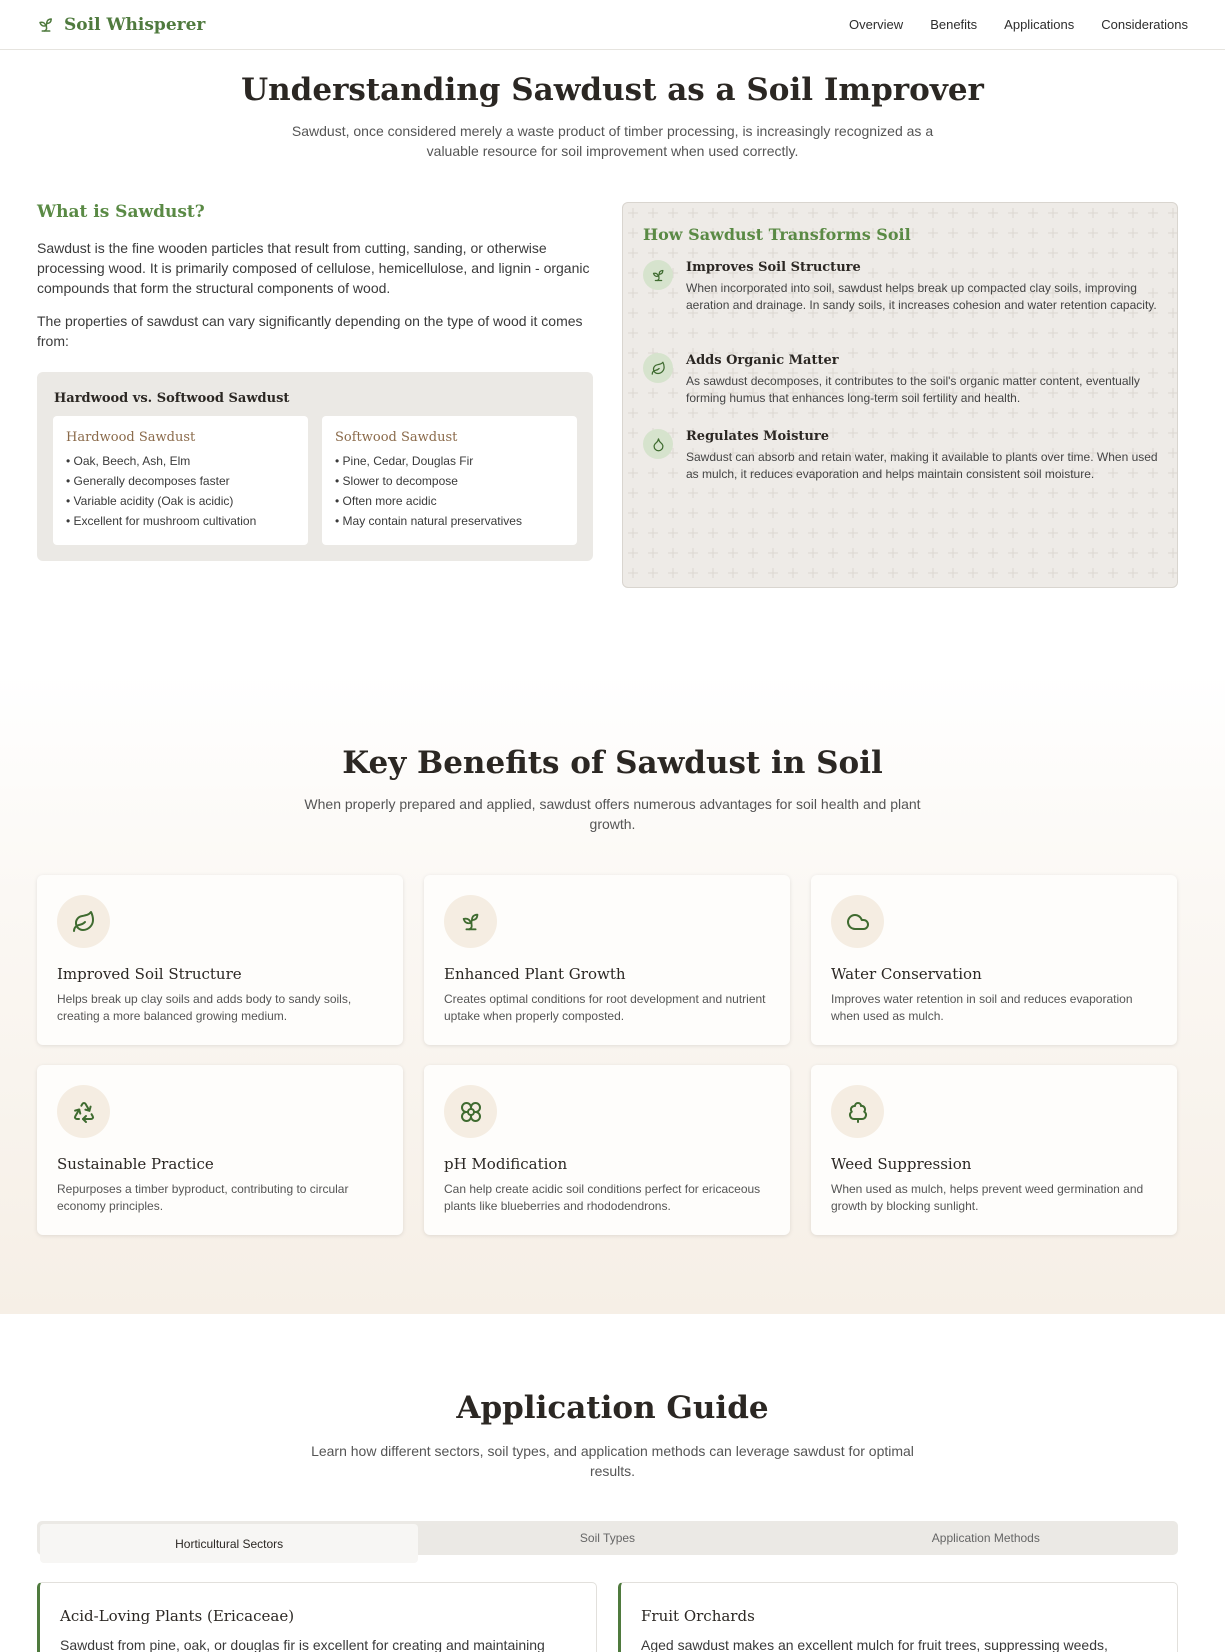 The height and width of the screenshot is (1652, 1225). I want to click on transform-item-title: Improves Soil Structure, so click(773, 267).